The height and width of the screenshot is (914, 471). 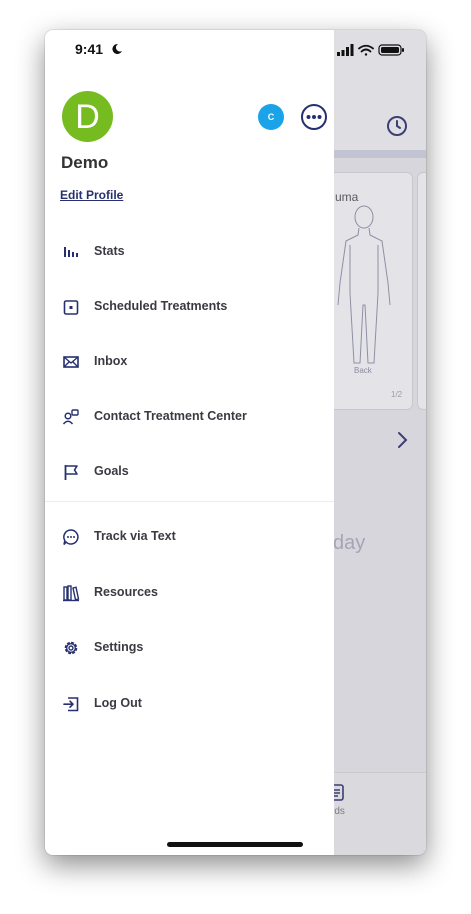 What do you see at coordinates (71, 362) in the screenshot?
I see `envelope-icon` at bounding box center [71, 362].